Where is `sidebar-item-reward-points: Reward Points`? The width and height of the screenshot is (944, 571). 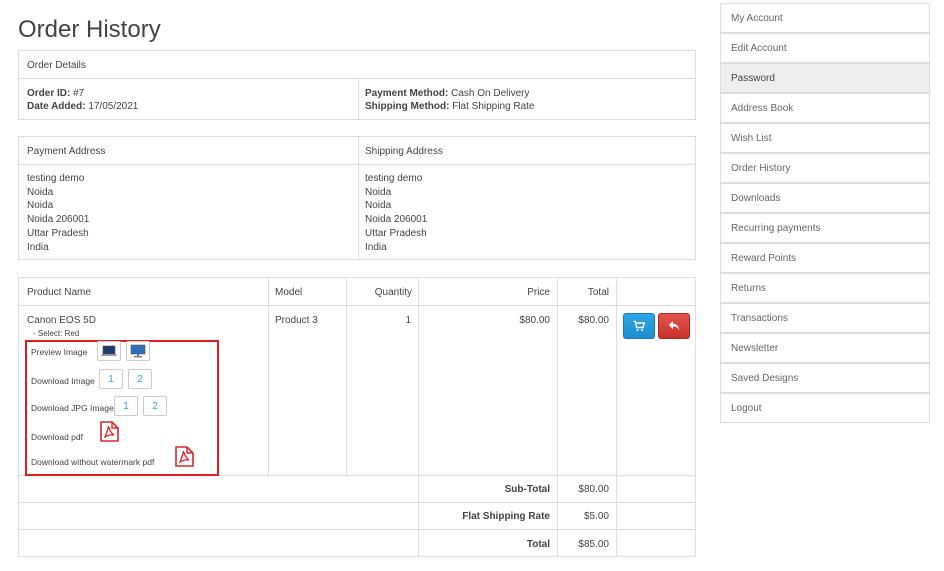
sidebar-item-reward-points: Reward Points is located at coordinates (825, 258).